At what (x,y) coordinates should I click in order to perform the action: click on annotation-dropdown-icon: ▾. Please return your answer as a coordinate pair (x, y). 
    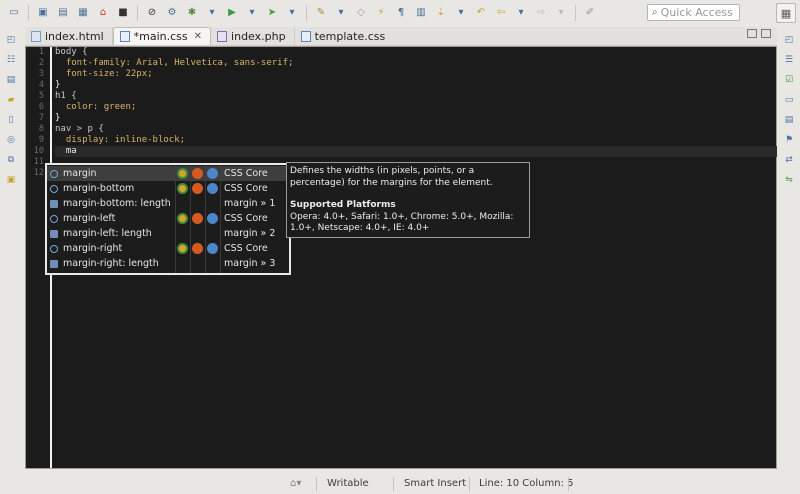
    Looking at the image, I should click on (461, 13).